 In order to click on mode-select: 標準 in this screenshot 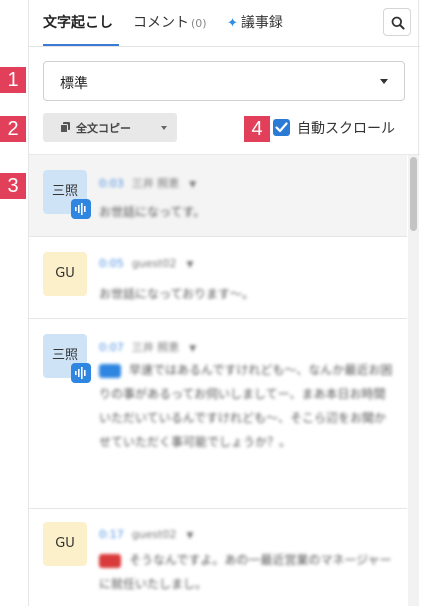, I will do `click(224, 81)`.